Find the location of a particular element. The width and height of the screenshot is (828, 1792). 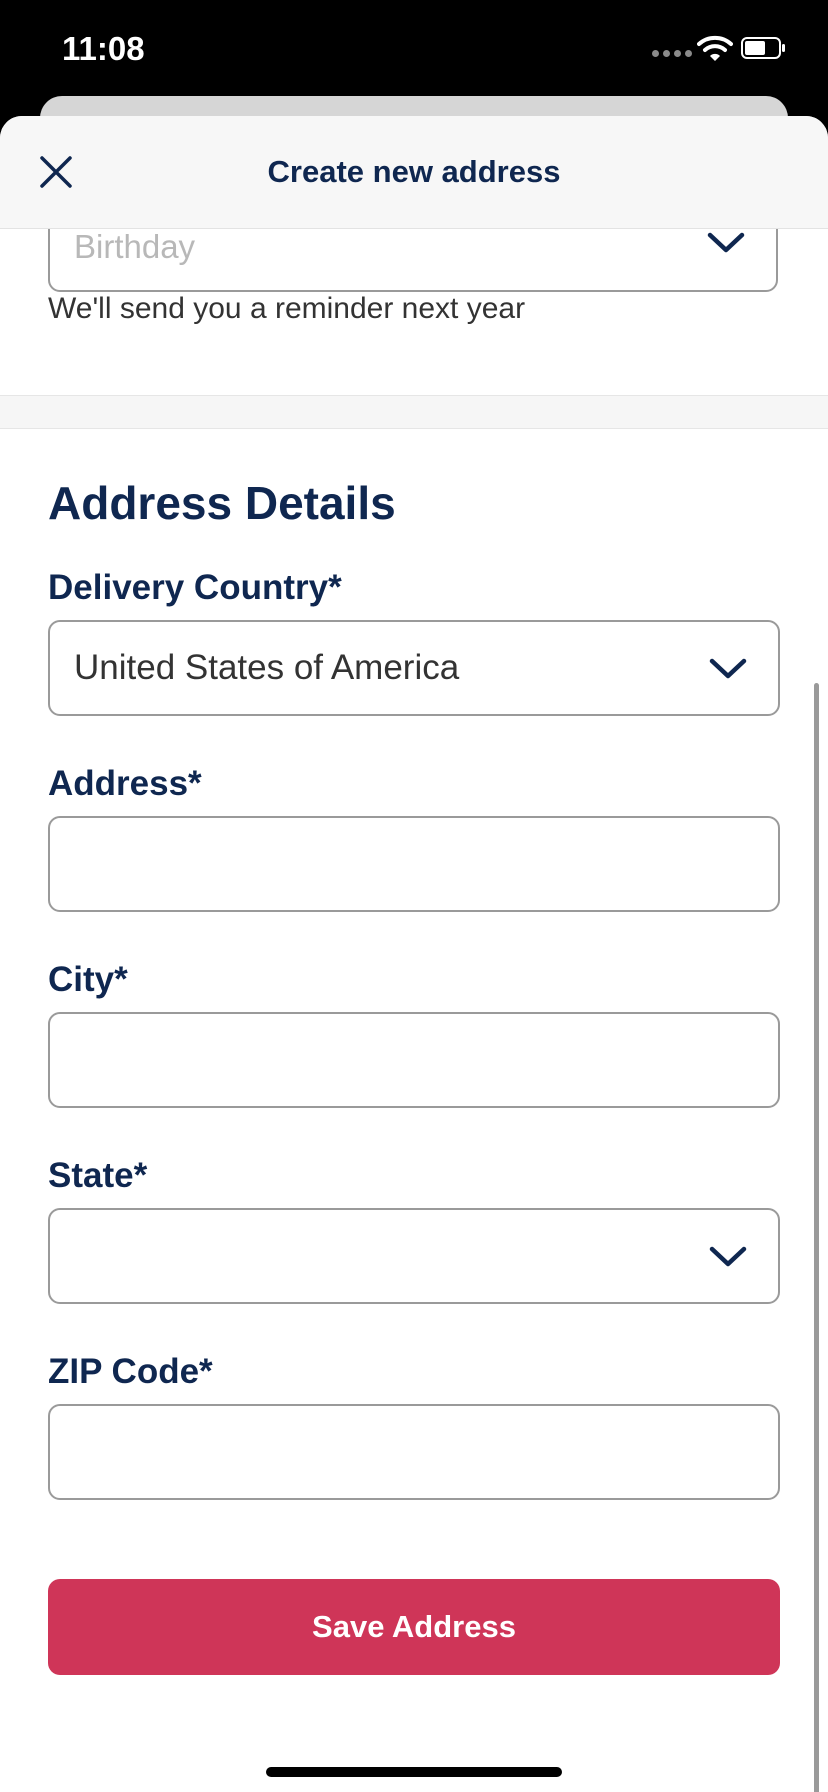

city-label: City* is located at coordinates (88, 979).